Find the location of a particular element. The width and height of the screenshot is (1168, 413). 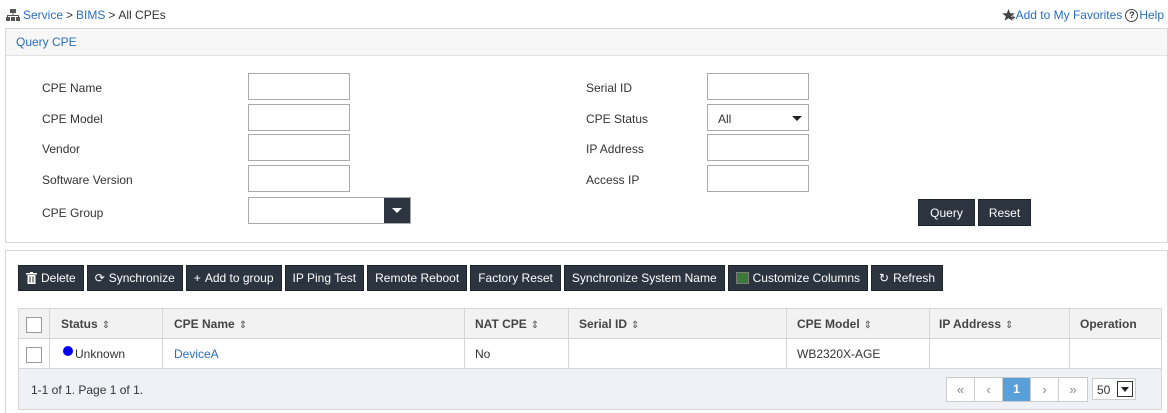

table-row: Unknown DeviceA No WB2320X-AGE is located at coordinates (590, 354).